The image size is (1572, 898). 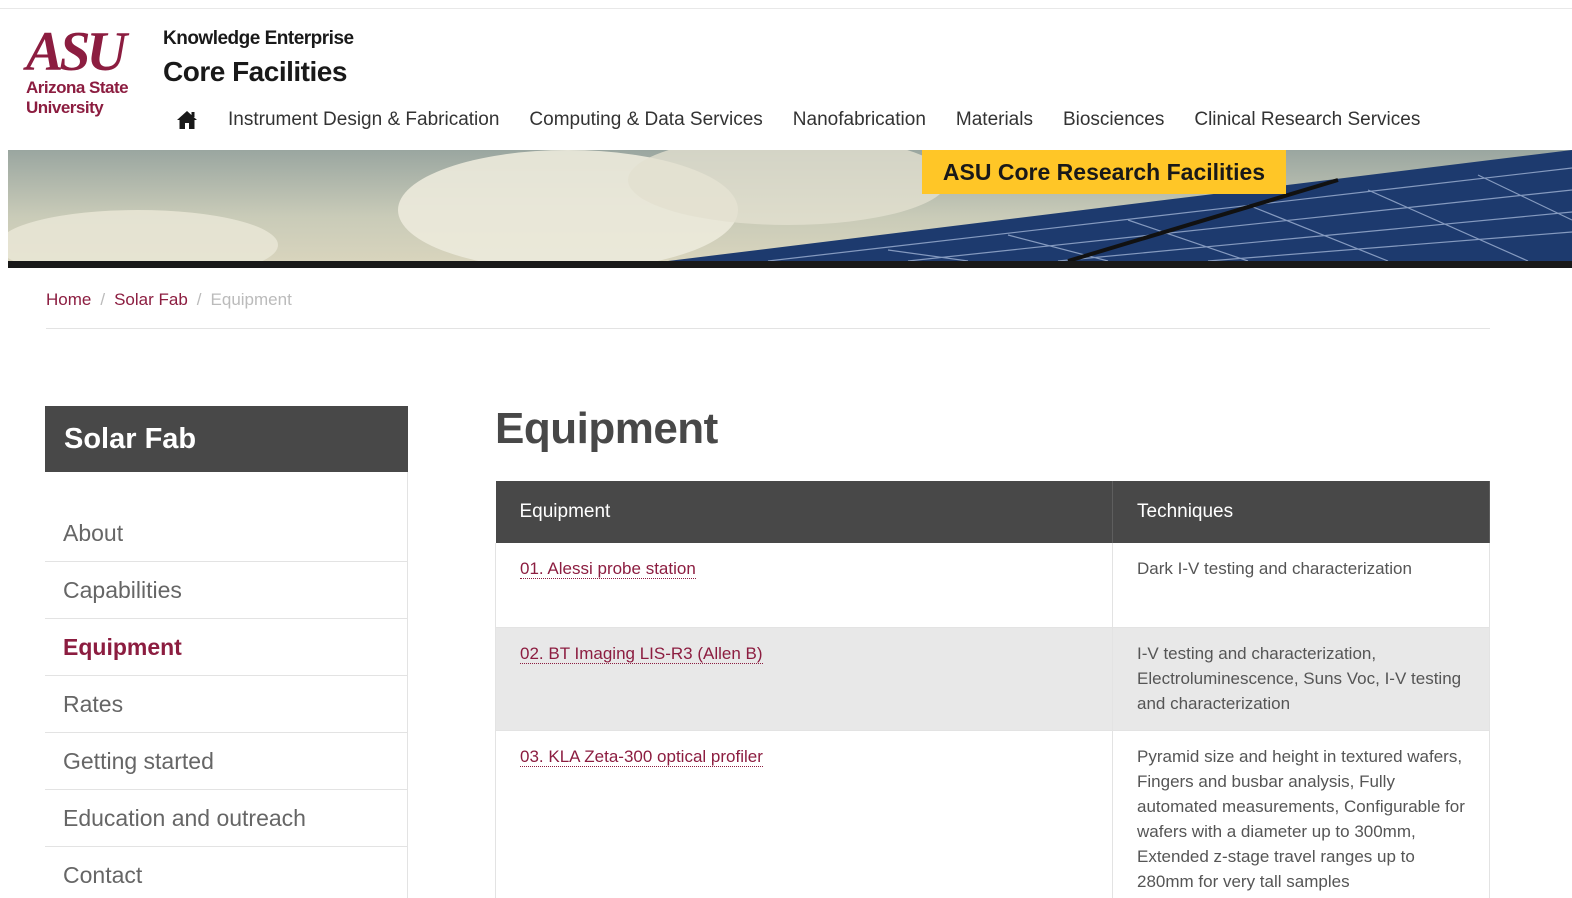 What do you see at coordinates (606, 428) in the screenshot?
I see `page-title: Equipment` at bounding box center [606, 428].